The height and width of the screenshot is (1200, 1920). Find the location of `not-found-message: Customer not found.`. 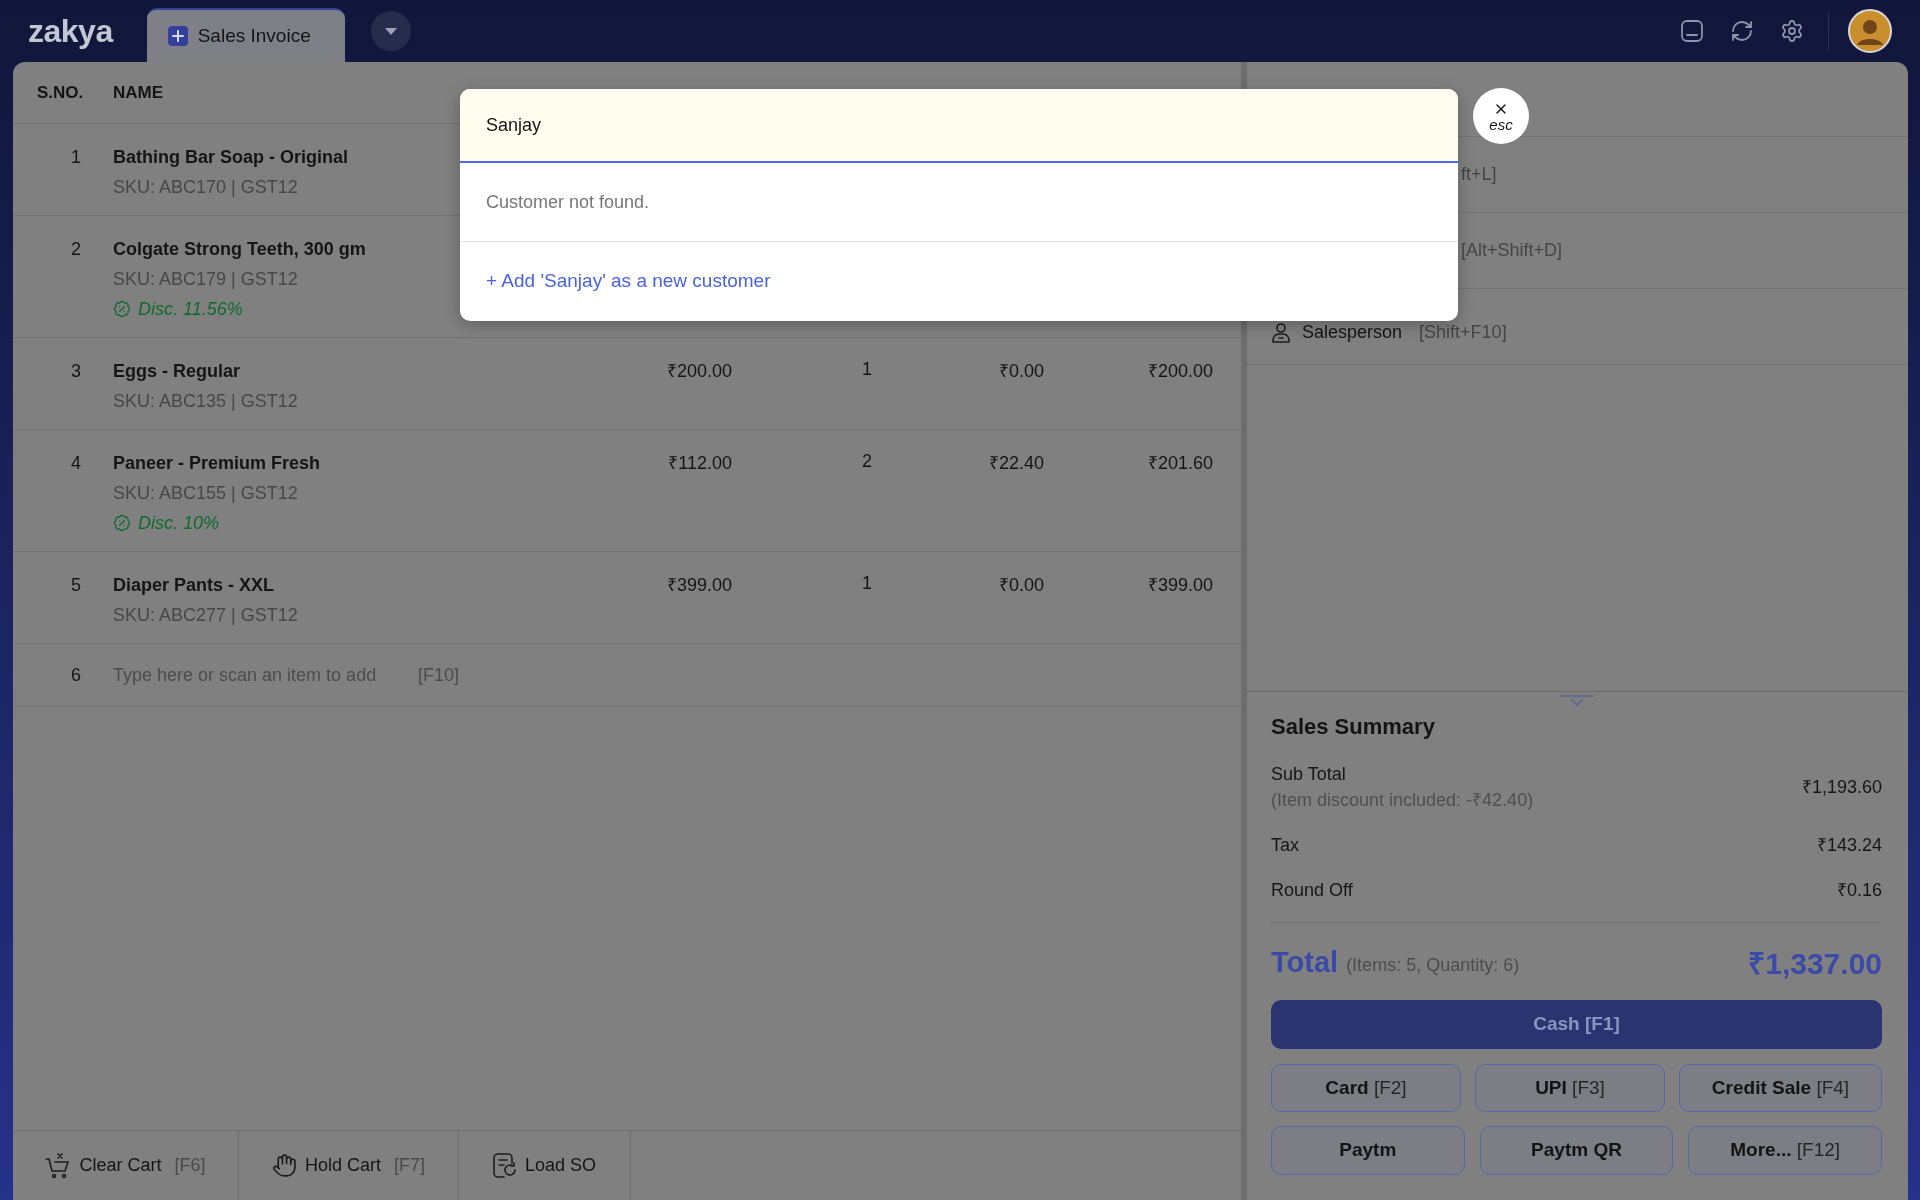

not-found-message: Customer not found. is located at coordinates (568, 202).